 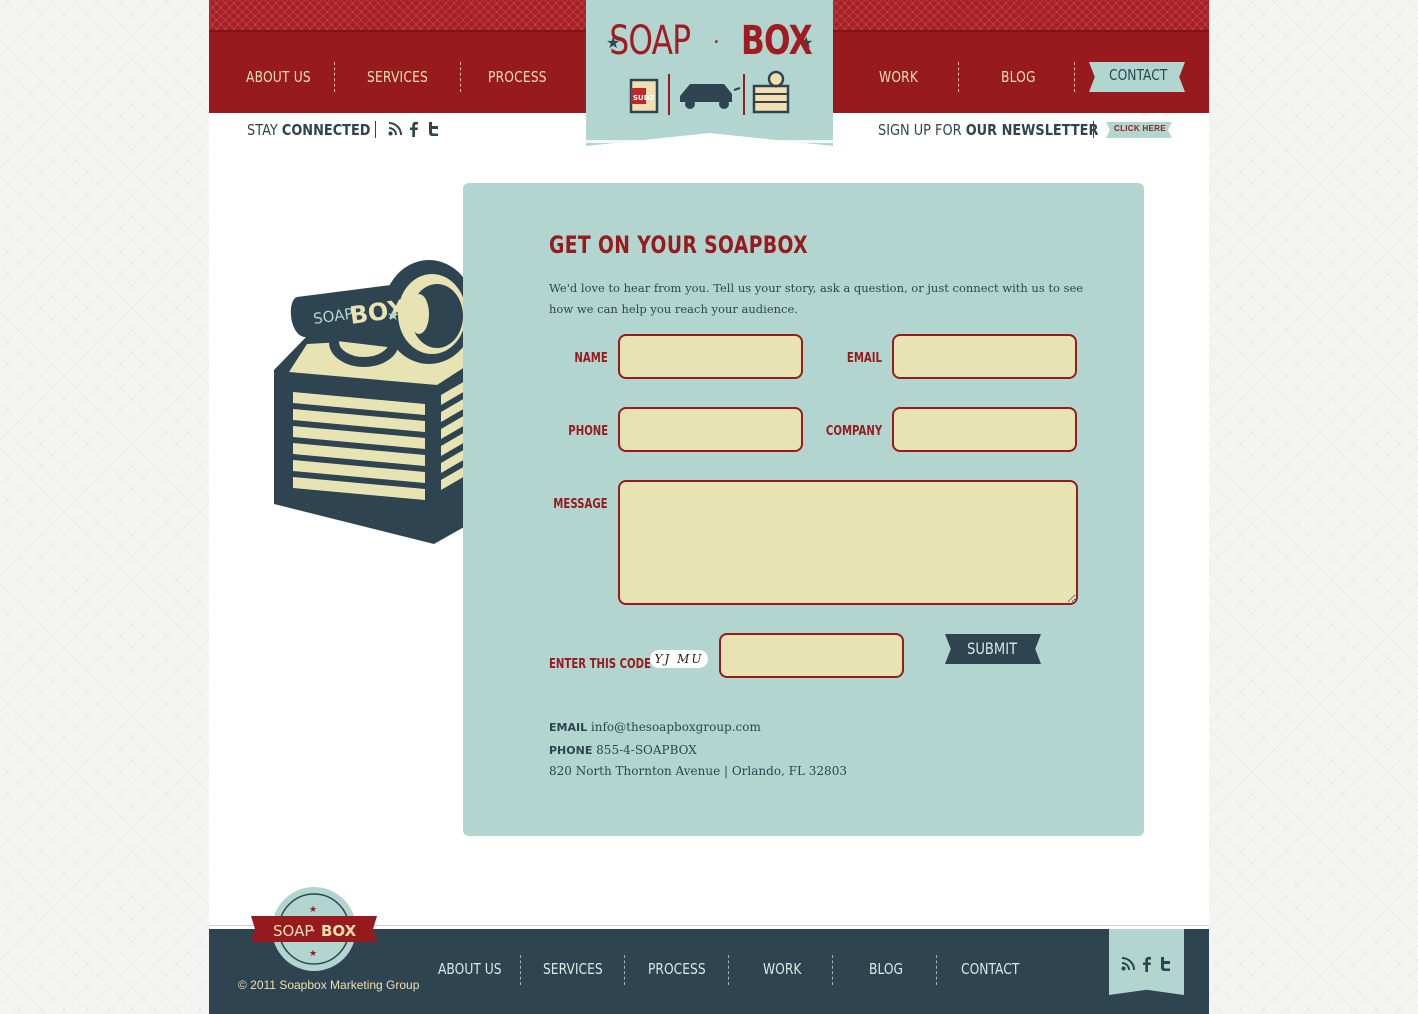 What do you see at coordinates (588, 431) in the screenshot?
I see `phone-label: PHONE` at bounding box center [588, 431].